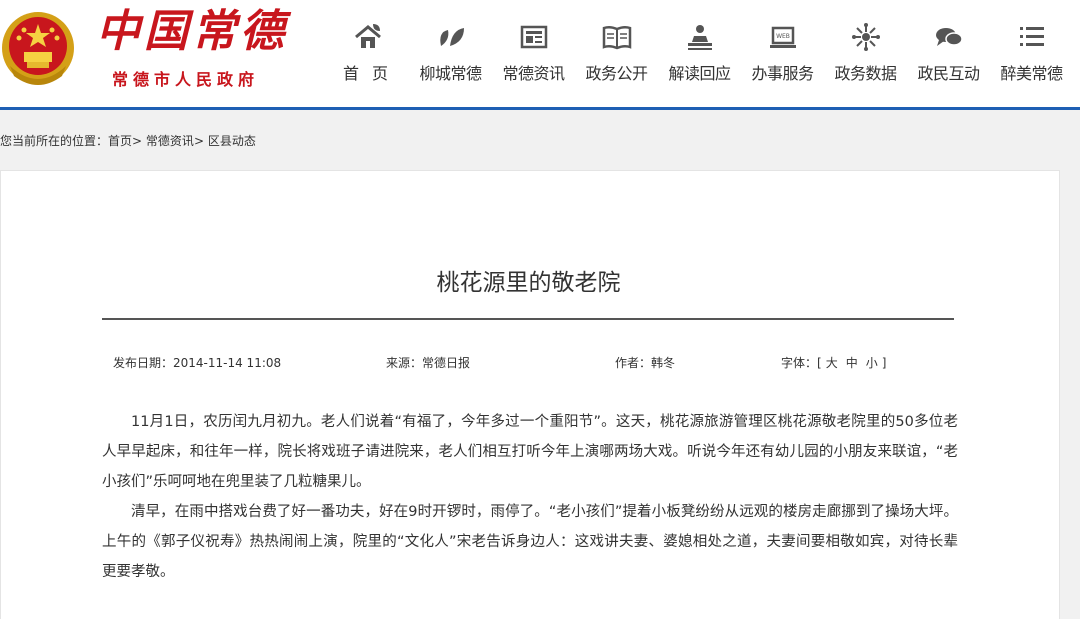 The width and height of the screenshot is (1080, 619). Describe the element at coordinates (852, 363) in the screenshot. I see `font-medium-button: 中` at that location.